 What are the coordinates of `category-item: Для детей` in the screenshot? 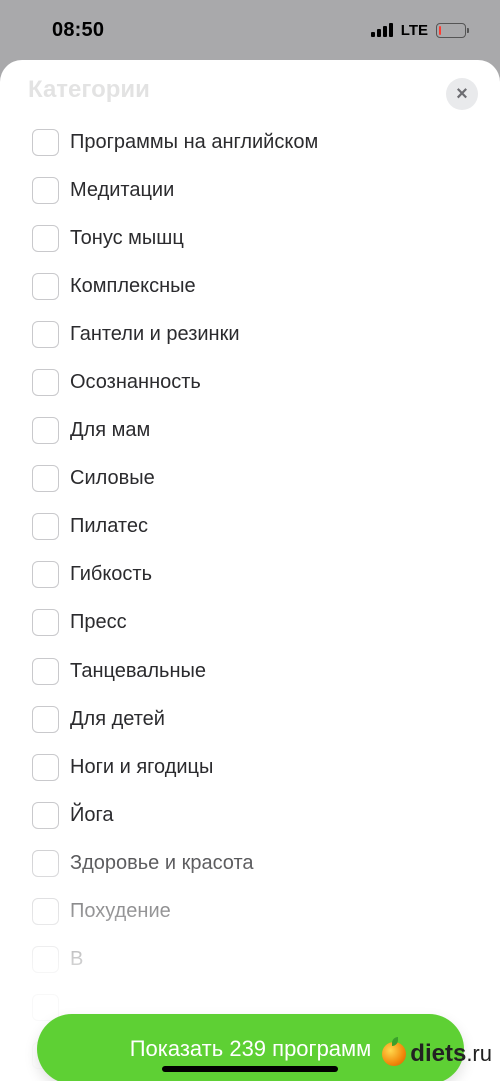 It's located at (266, 719).